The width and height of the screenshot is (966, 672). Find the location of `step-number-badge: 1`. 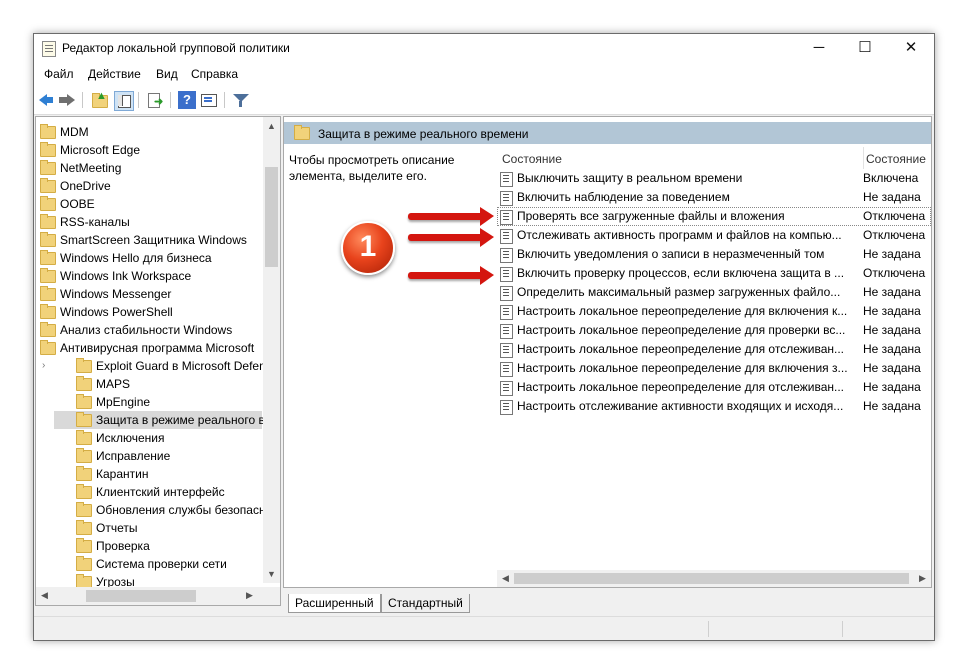

step-number-badge: 1 is located at coordinates (368, 248).